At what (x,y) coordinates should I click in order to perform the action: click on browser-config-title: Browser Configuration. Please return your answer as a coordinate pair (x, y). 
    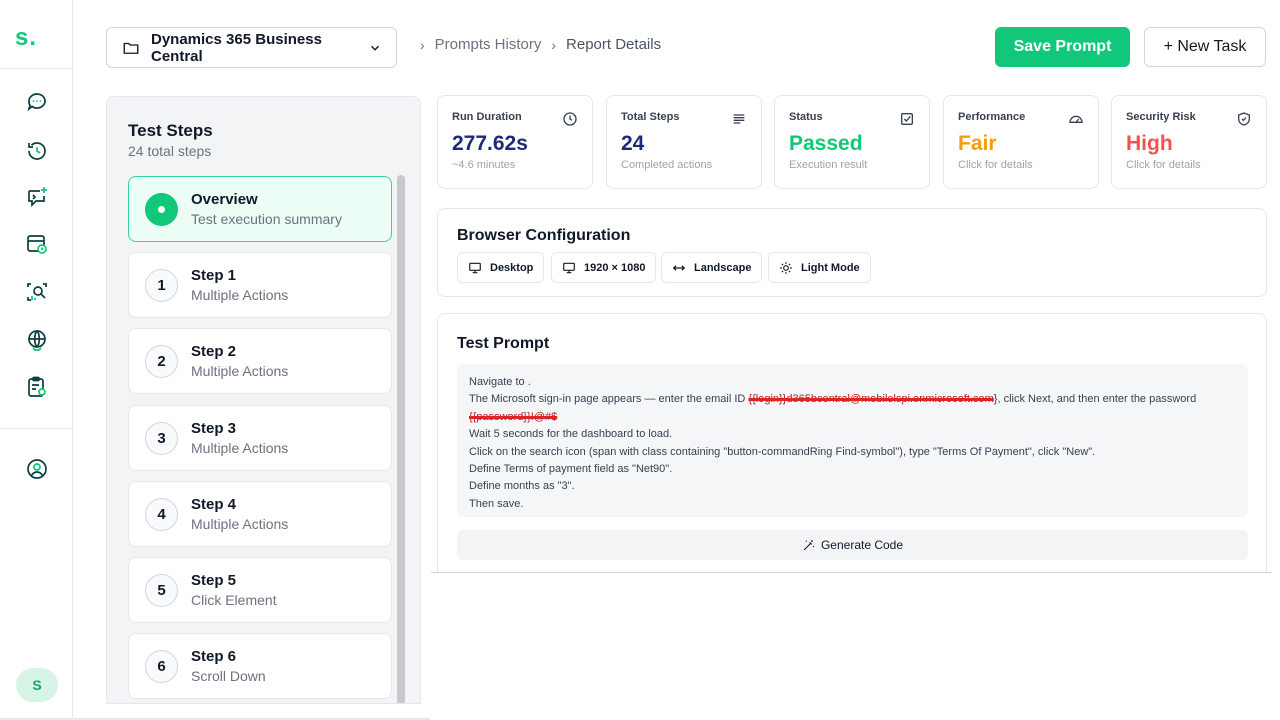
    Looking at the image, I should click on (544, 235).